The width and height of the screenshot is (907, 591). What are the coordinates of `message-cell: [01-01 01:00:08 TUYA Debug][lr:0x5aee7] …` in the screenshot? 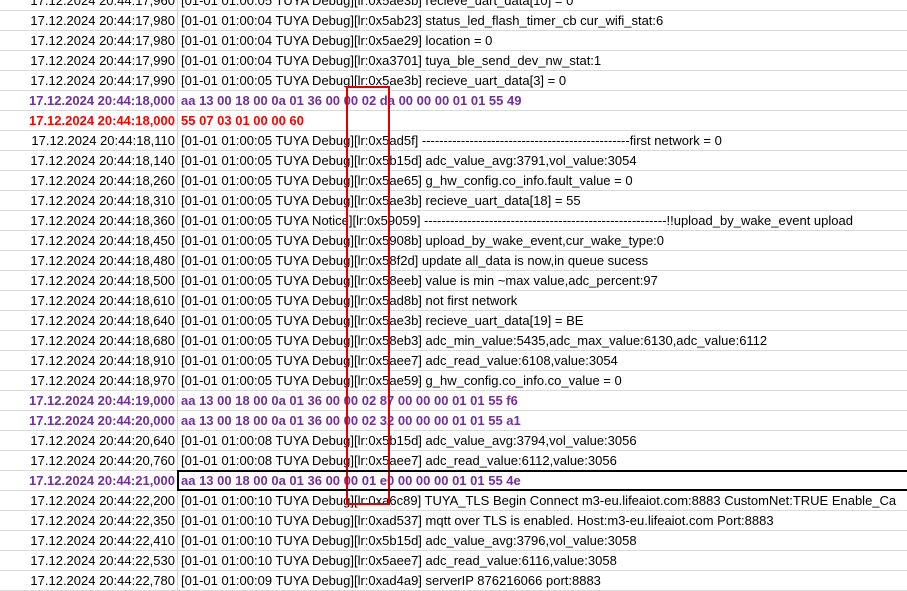 It's located at (542, 460).